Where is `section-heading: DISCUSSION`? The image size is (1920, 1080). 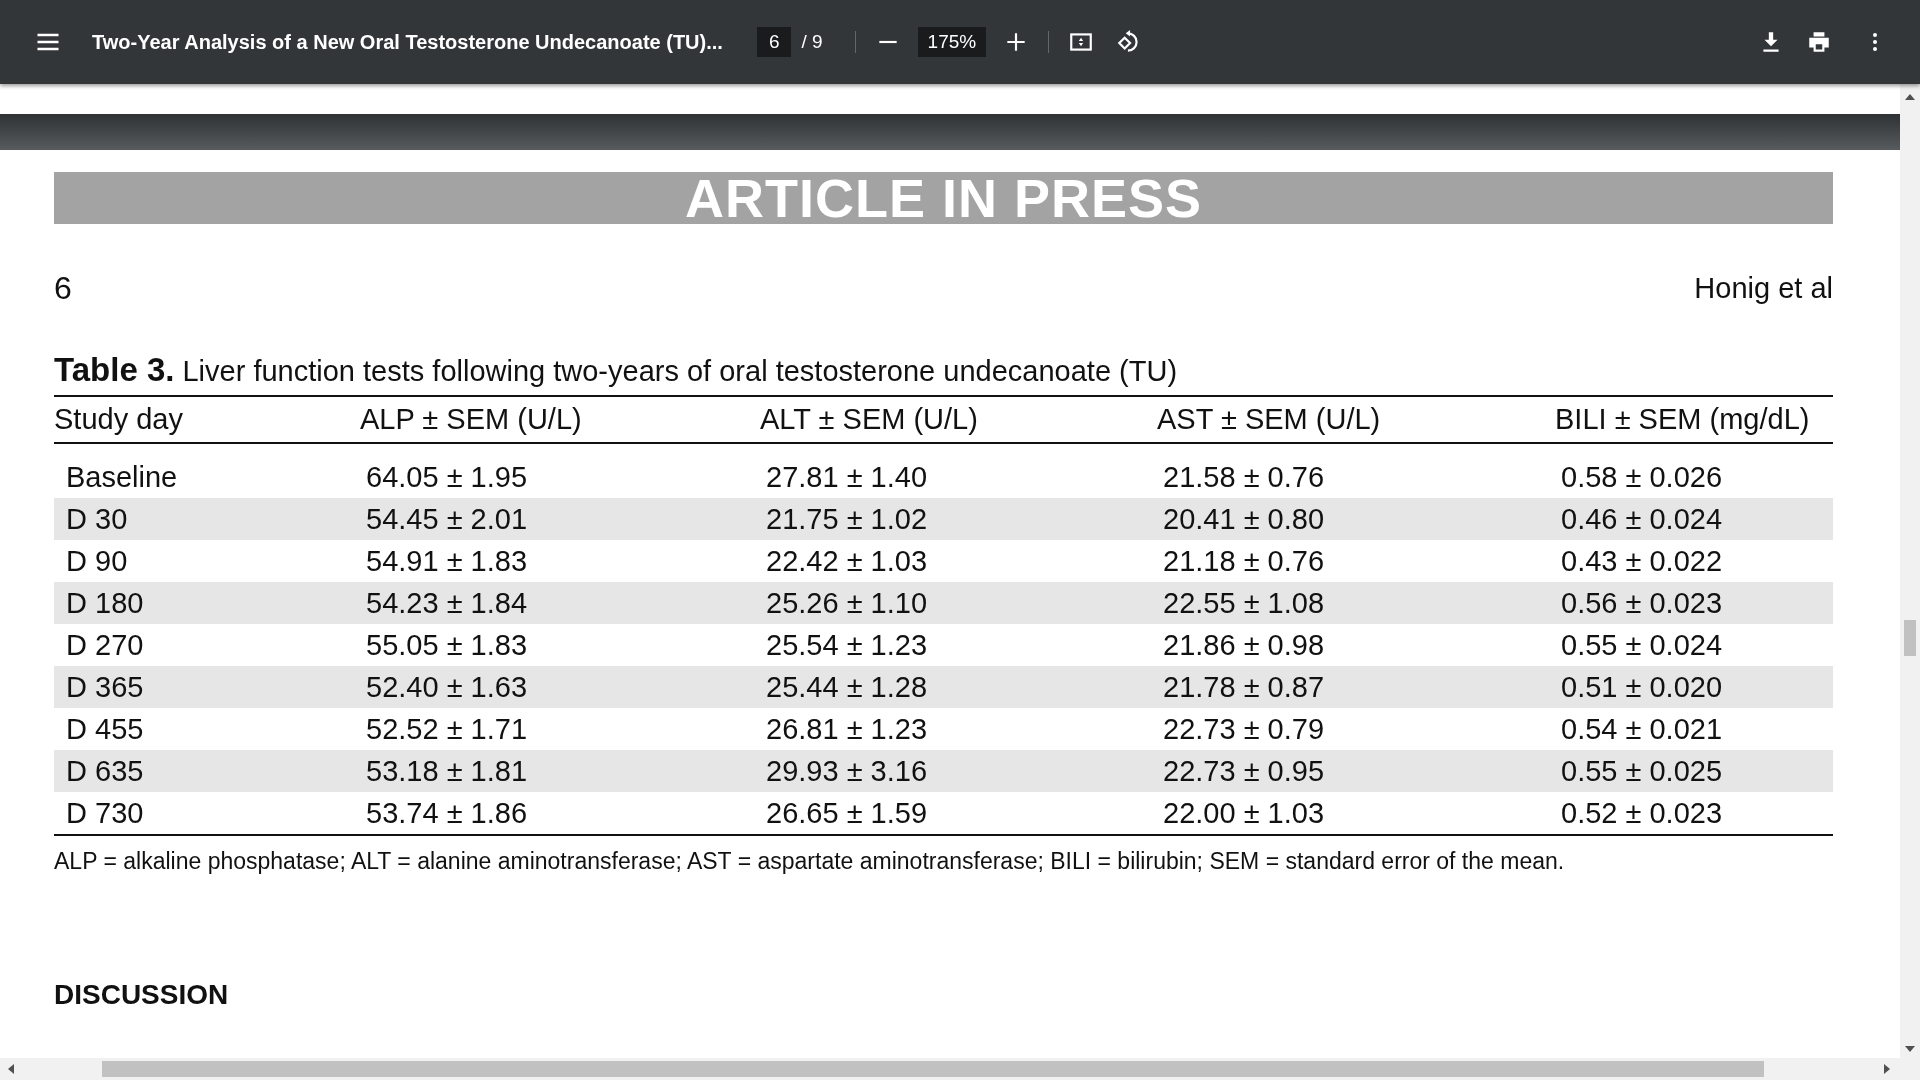 section-heading: DISCUSSION is located at coordinates (142, 995).